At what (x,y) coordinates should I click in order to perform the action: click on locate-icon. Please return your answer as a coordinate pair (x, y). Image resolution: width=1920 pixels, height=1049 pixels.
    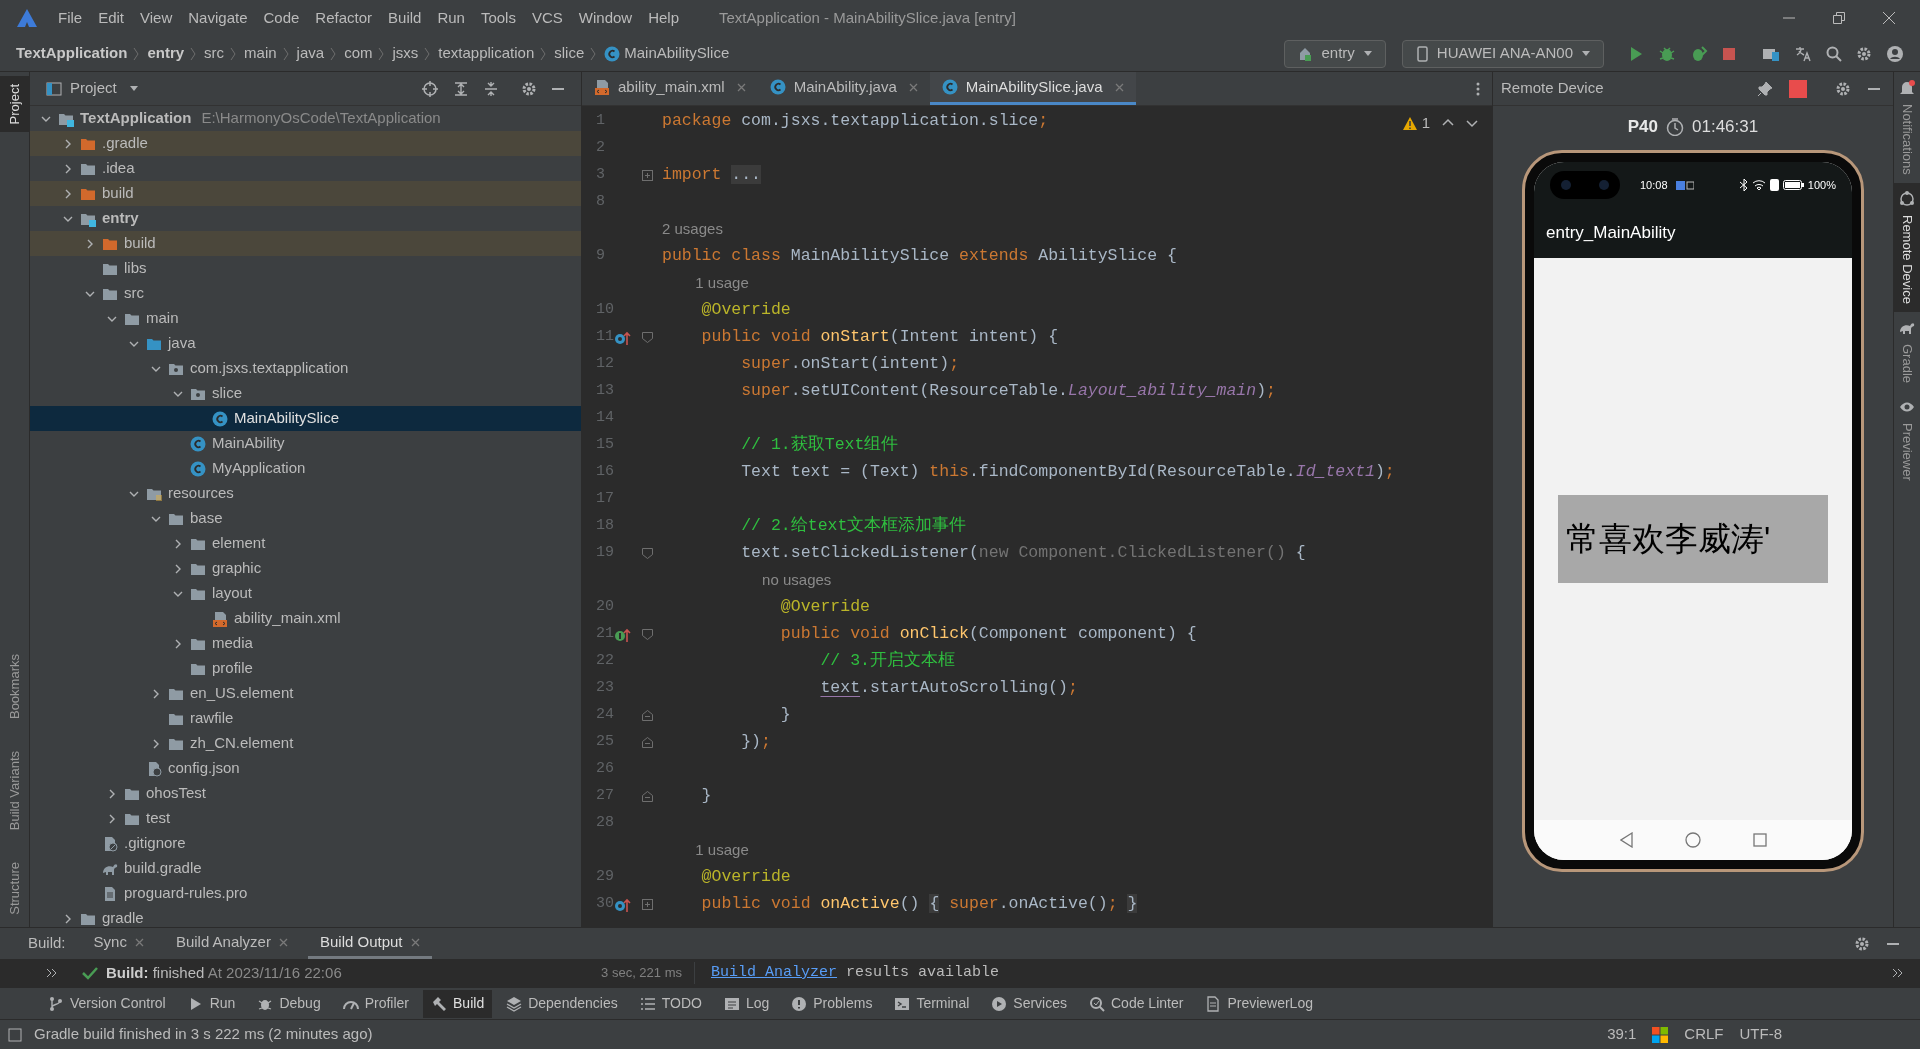
    Looking at the image, I should click on (430, 88).